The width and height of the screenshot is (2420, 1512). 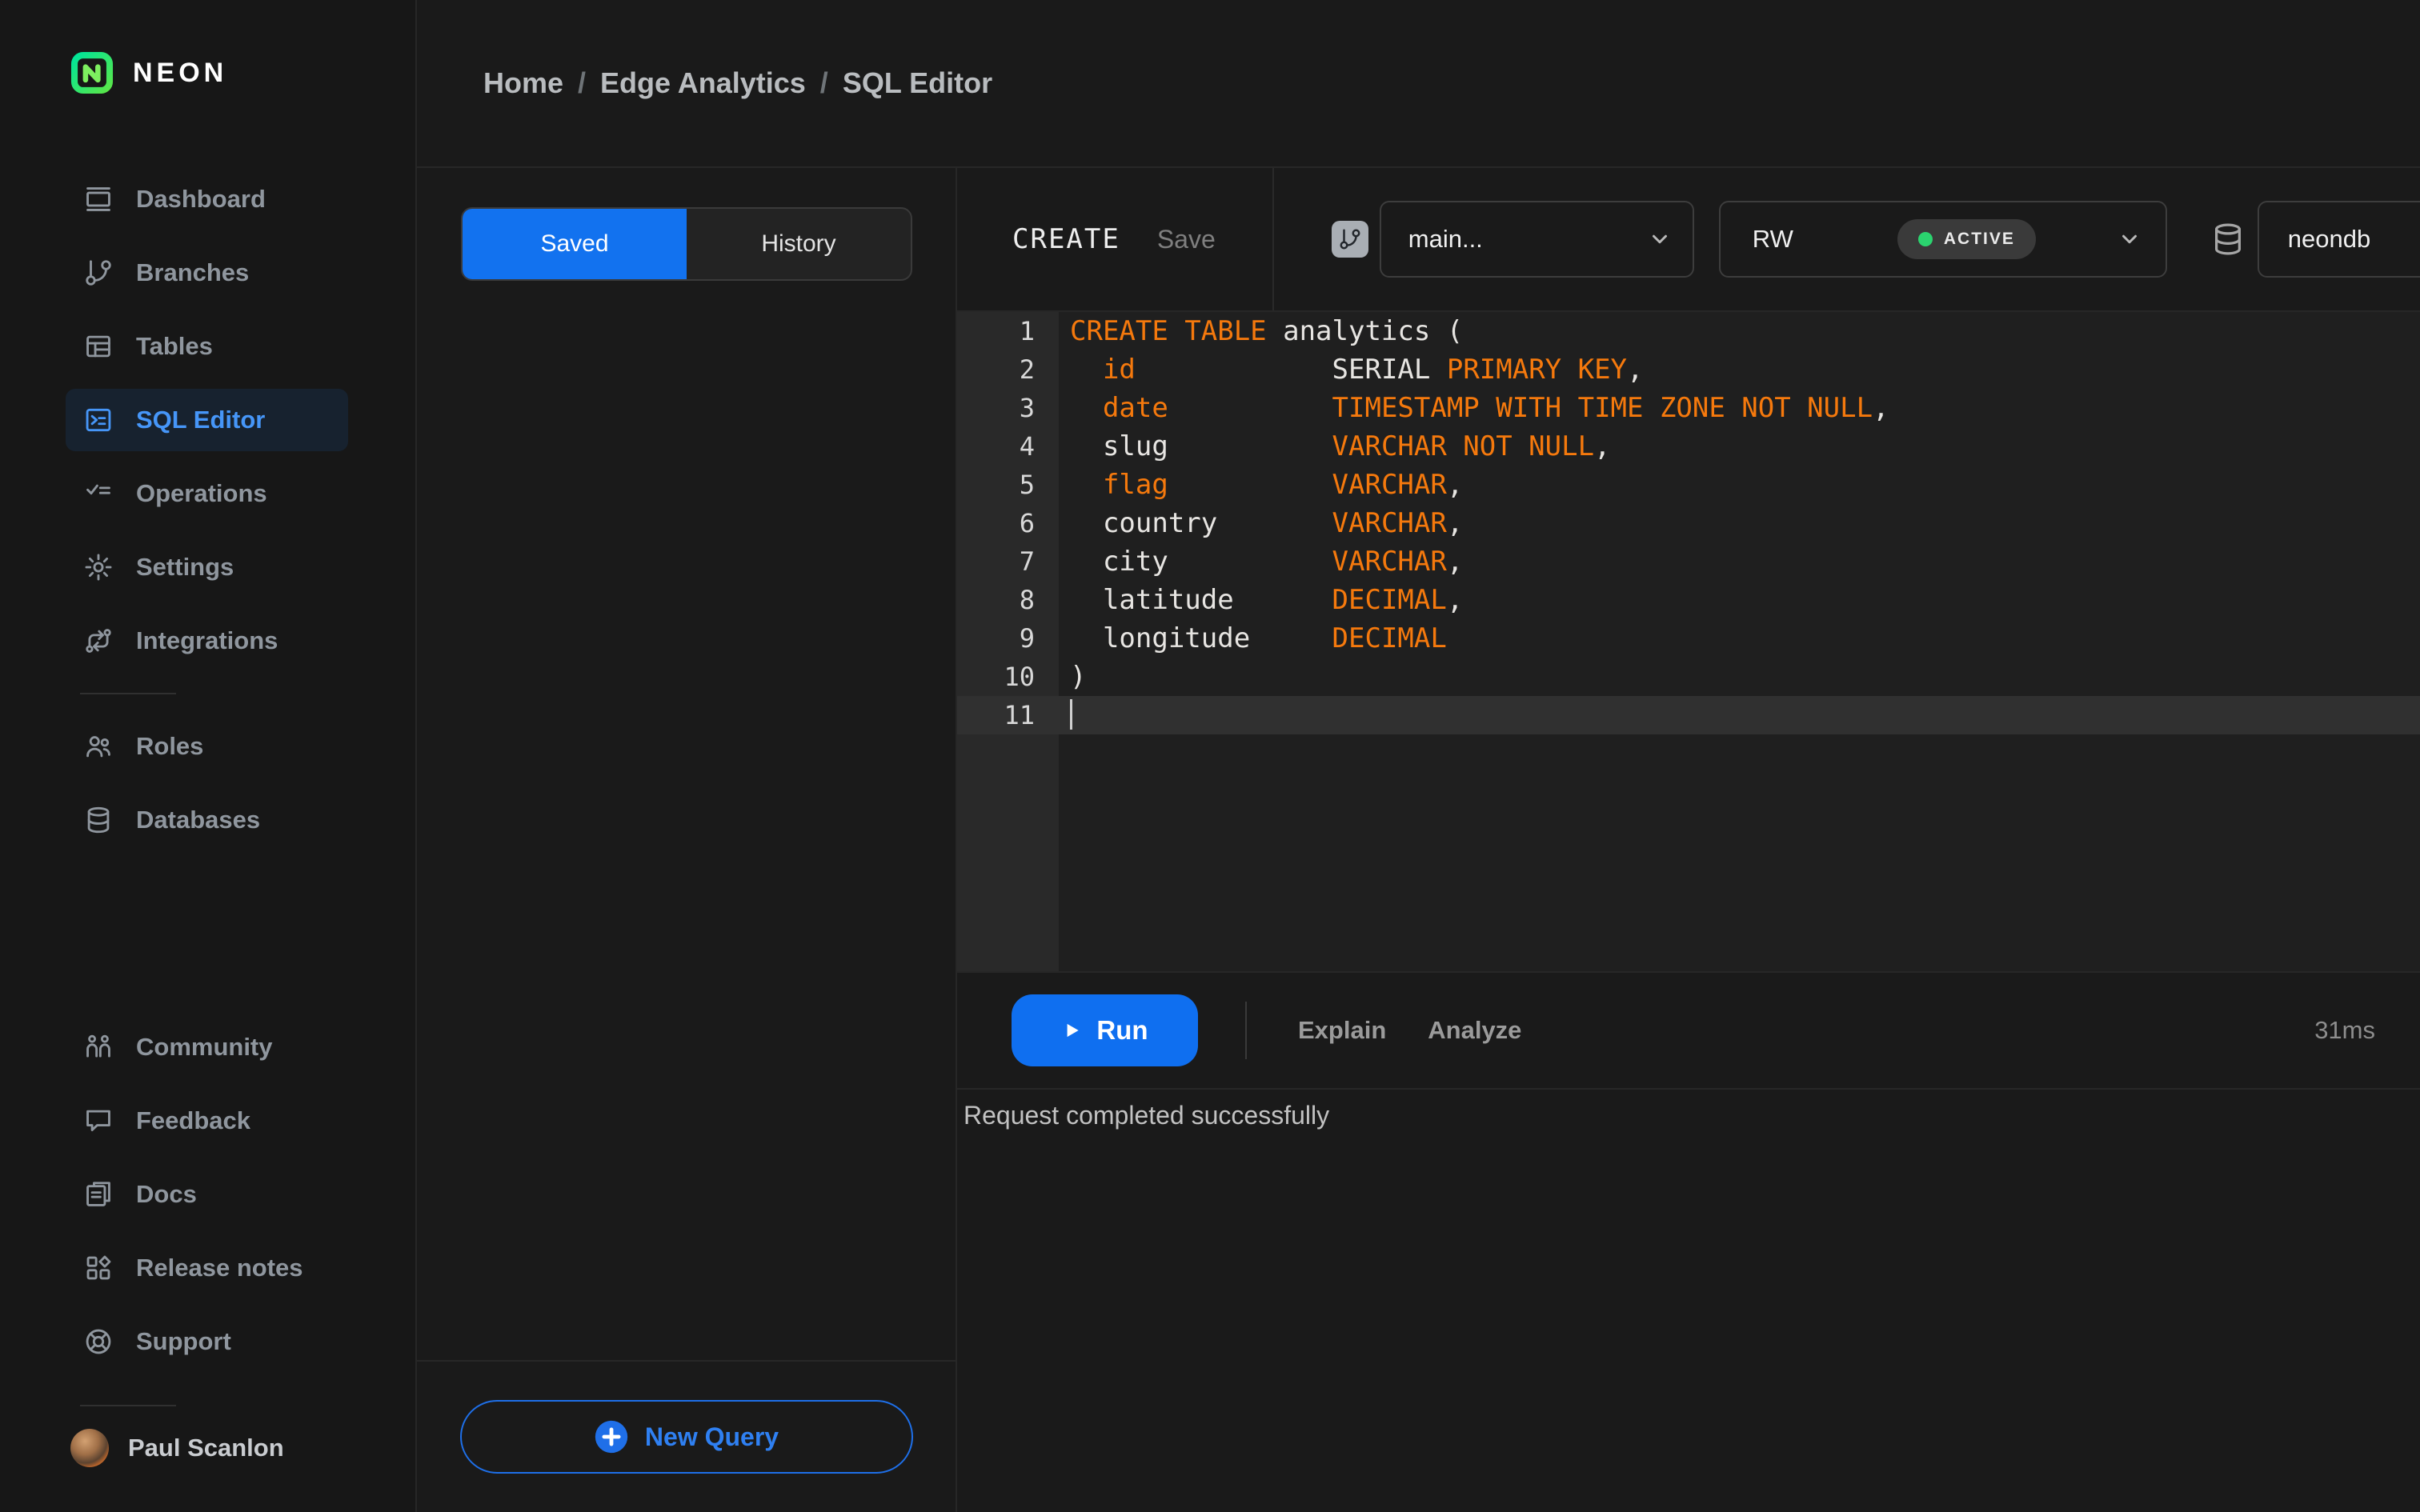 What do you see at coordinates (1688, 1031) in the screenshot?
I see `run-bar: Run Explain Analyze 31ms` at bounding box center [1688, 1031].